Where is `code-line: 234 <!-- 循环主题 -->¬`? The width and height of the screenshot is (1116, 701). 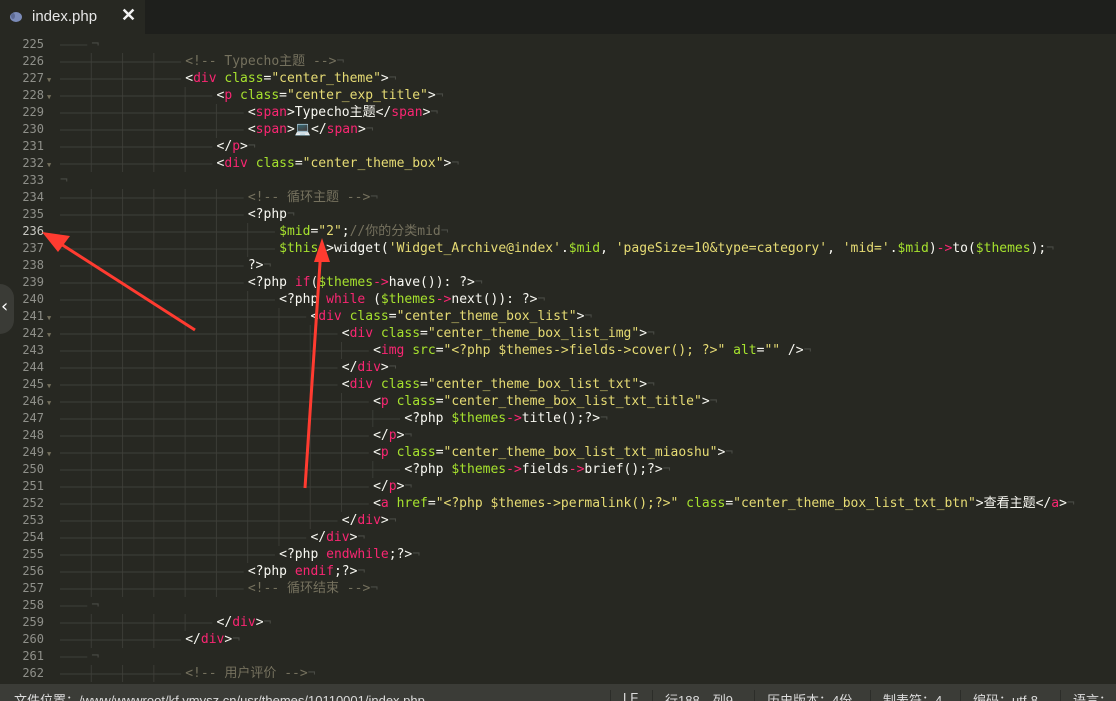
code-line: 234 <!-- 循环主题 -->¬ is located at coordinates (558, 197).